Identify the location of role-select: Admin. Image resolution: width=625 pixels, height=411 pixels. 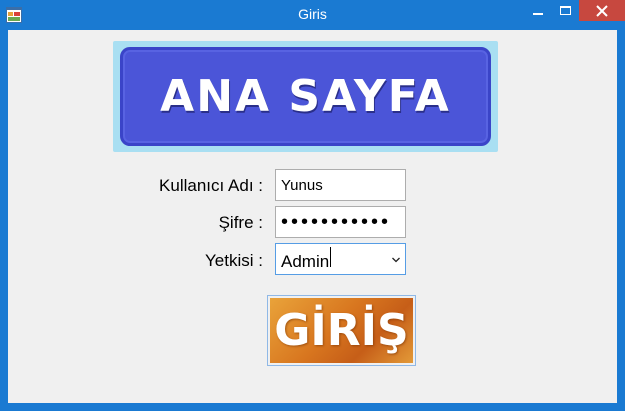
(340, 259).